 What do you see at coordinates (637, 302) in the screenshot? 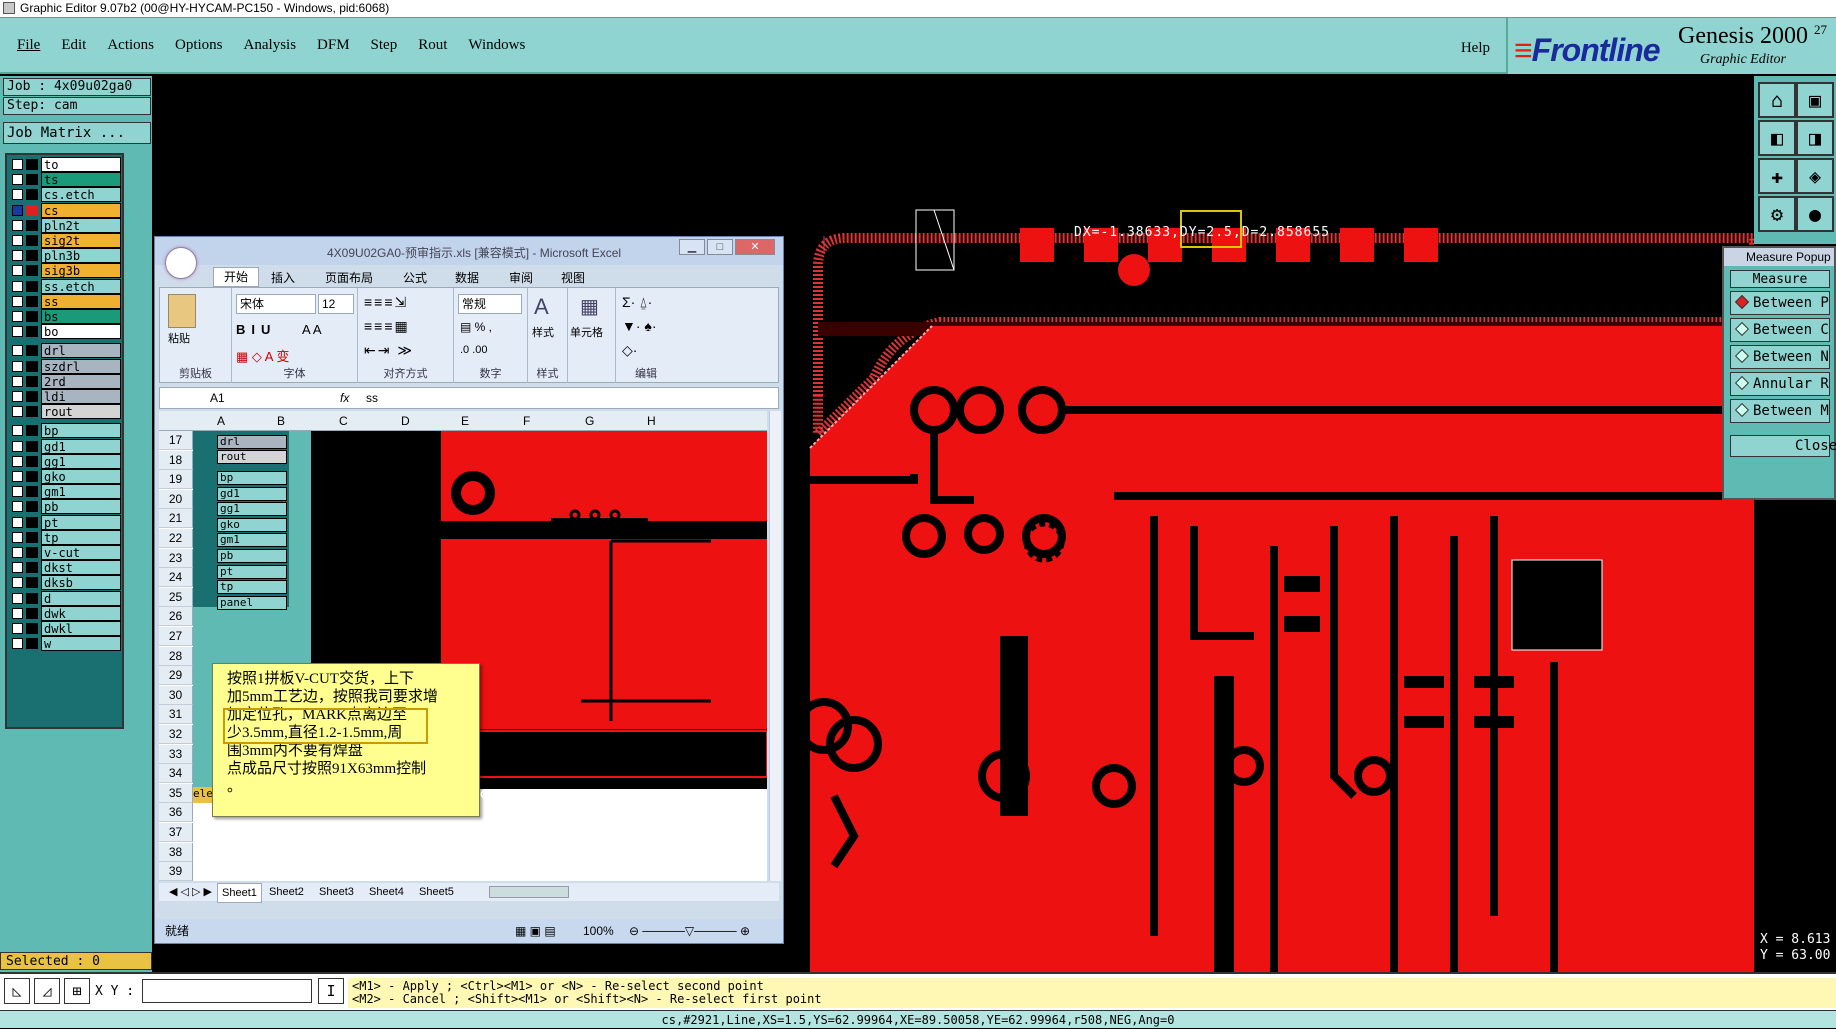
I see `sum-icon: Σ· ⍙·` at bounding box center [637, 302].